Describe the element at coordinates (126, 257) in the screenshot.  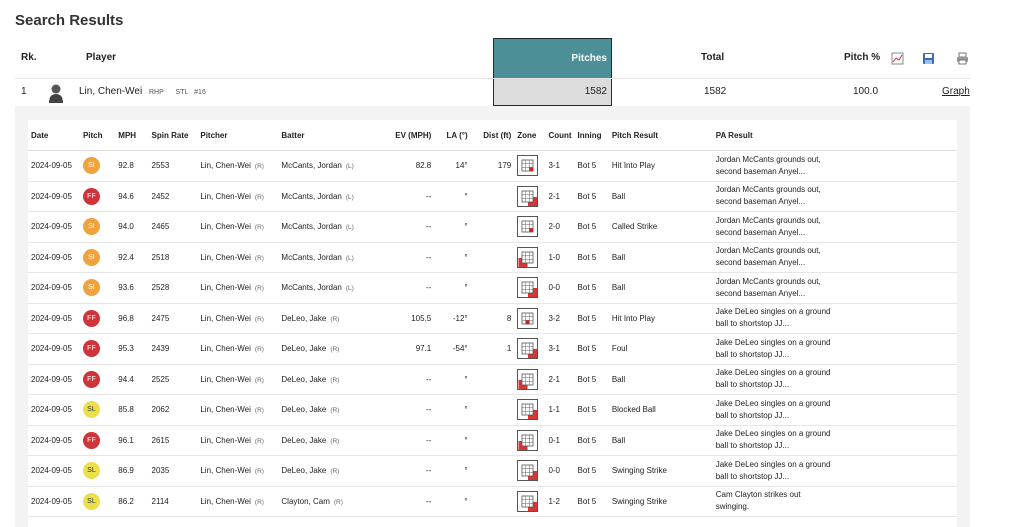
I see `mph-value: 92.4` at that location.